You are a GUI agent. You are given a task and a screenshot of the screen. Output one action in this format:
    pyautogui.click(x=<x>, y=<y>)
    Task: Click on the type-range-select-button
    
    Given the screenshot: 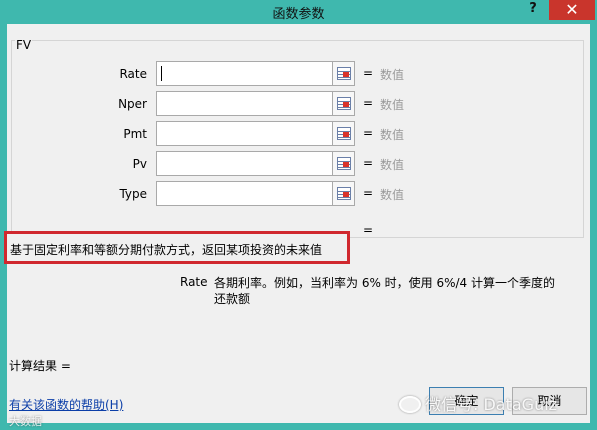 What is the action you would take?
    pyautogui.click(x=343, y=193)
    